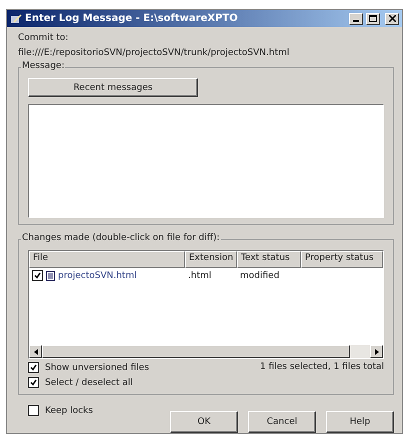 This screenshot has height=436, width=411. Describe the element at coordinates (113, 87) in the screenshot. I see `recent-messages-button: Recent messages` at that location.